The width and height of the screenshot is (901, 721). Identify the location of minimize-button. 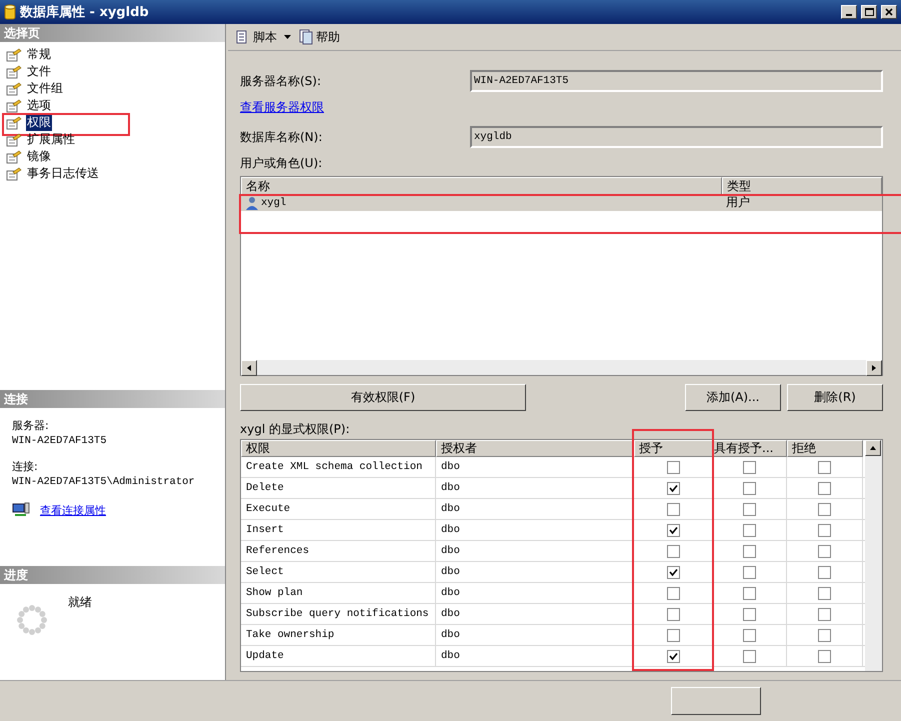
(849, 12).